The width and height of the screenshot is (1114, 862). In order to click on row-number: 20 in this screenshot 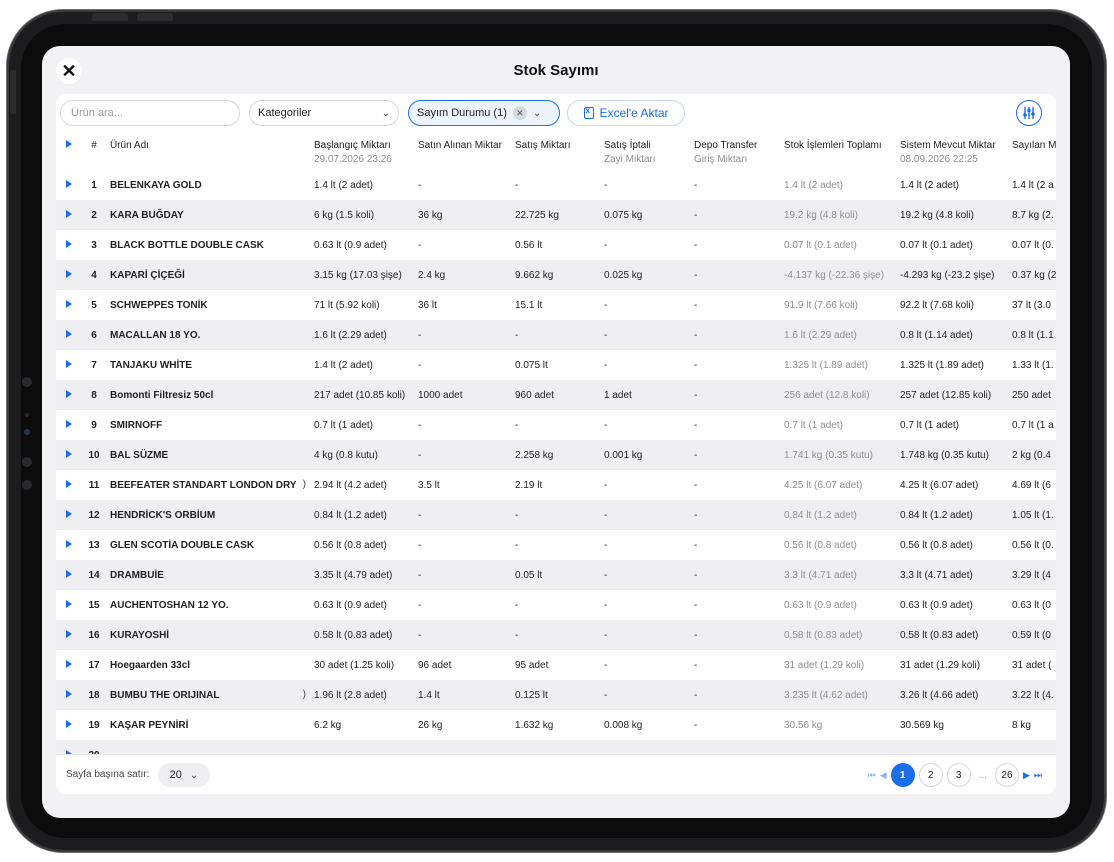, I will do `click(94, 747)`.